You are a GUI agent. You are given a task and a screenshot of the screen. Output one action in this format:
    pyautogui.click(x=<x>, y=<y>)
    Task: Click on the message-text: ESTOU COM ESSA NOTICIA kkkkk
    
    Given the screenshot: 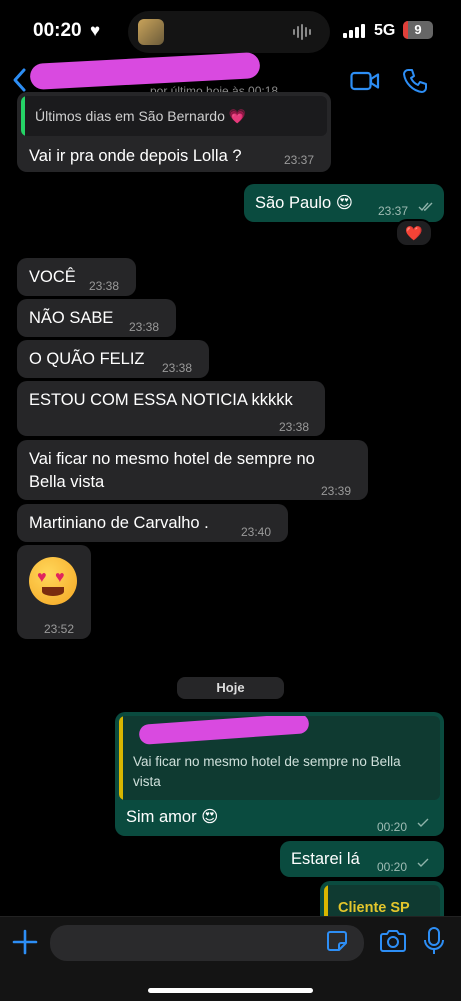 What is the action you would take?
    pyautogui.click(x=161, y=400)
    